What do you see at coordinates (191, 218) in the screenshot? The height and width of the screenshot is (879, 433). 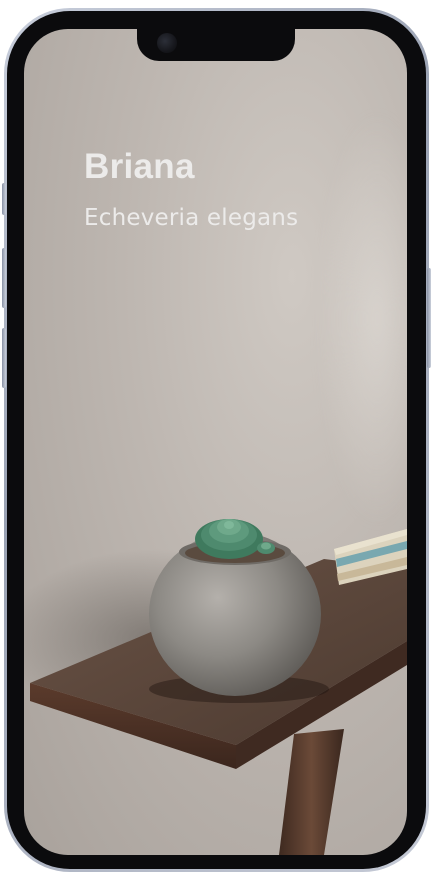 I see `plant-species-subtitle: Echeveria elegans` at bounding box center [191, 218].